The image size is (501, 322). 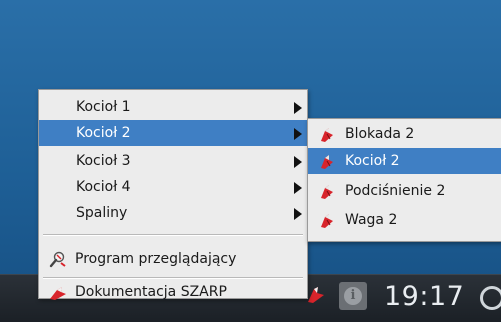 I want to click on menu-item-program-przegladajacy: Program przeglądający, so click(x=173, y=259).